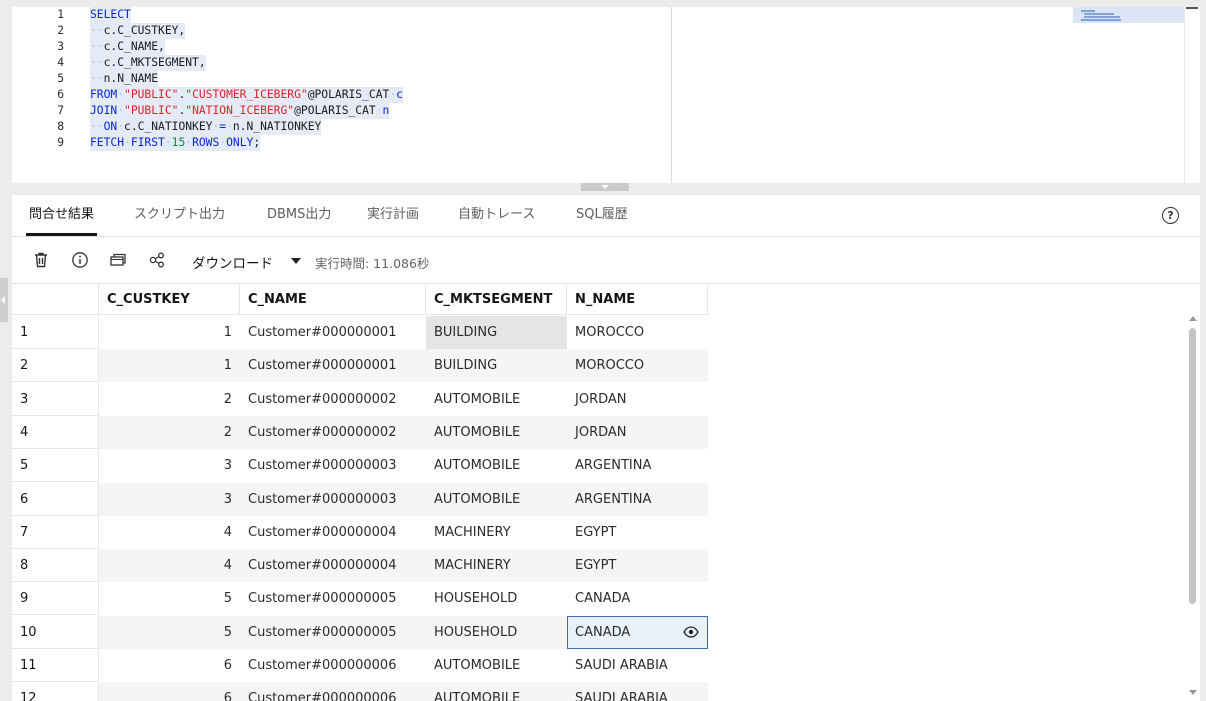  What do you see at coordinates (148, 63) in the screenshot?
I see `code-text: ··c.C_MKTSEGMENT,` at bounding box center [148, 63].